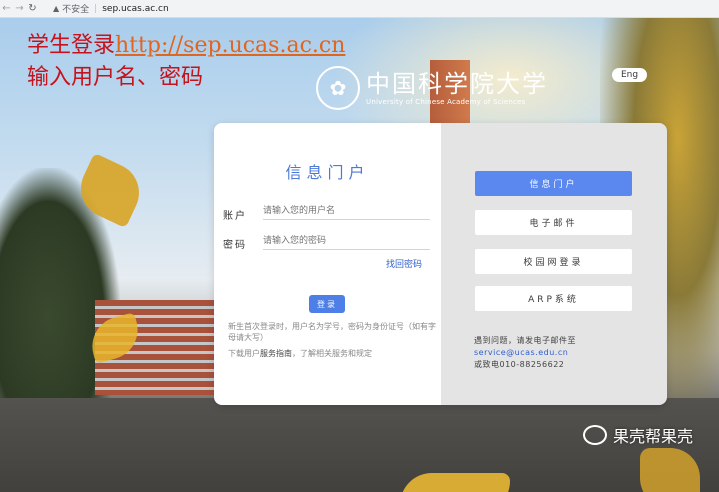  What do you see at coordinates (338, 88) in the screenshot?
I see `emblem-icon: ✿` at bounding box center [338, 88].